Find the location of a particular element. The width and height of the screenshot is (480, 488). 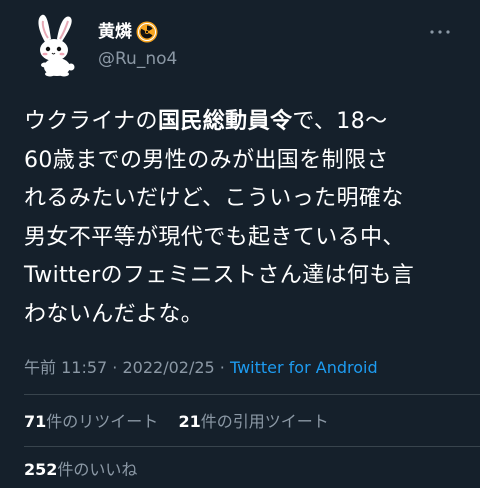

avatar is located at coordinates (58, 45).